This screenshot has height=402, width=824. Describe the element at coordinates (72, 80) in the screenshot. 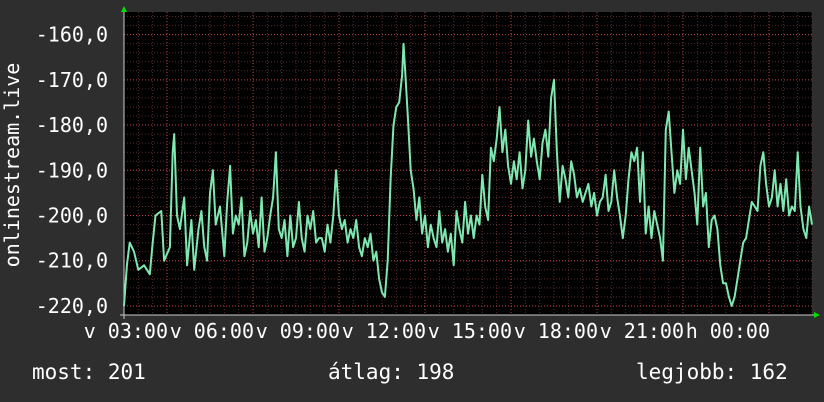

I see `y-tick-label: -170,0` at that location.